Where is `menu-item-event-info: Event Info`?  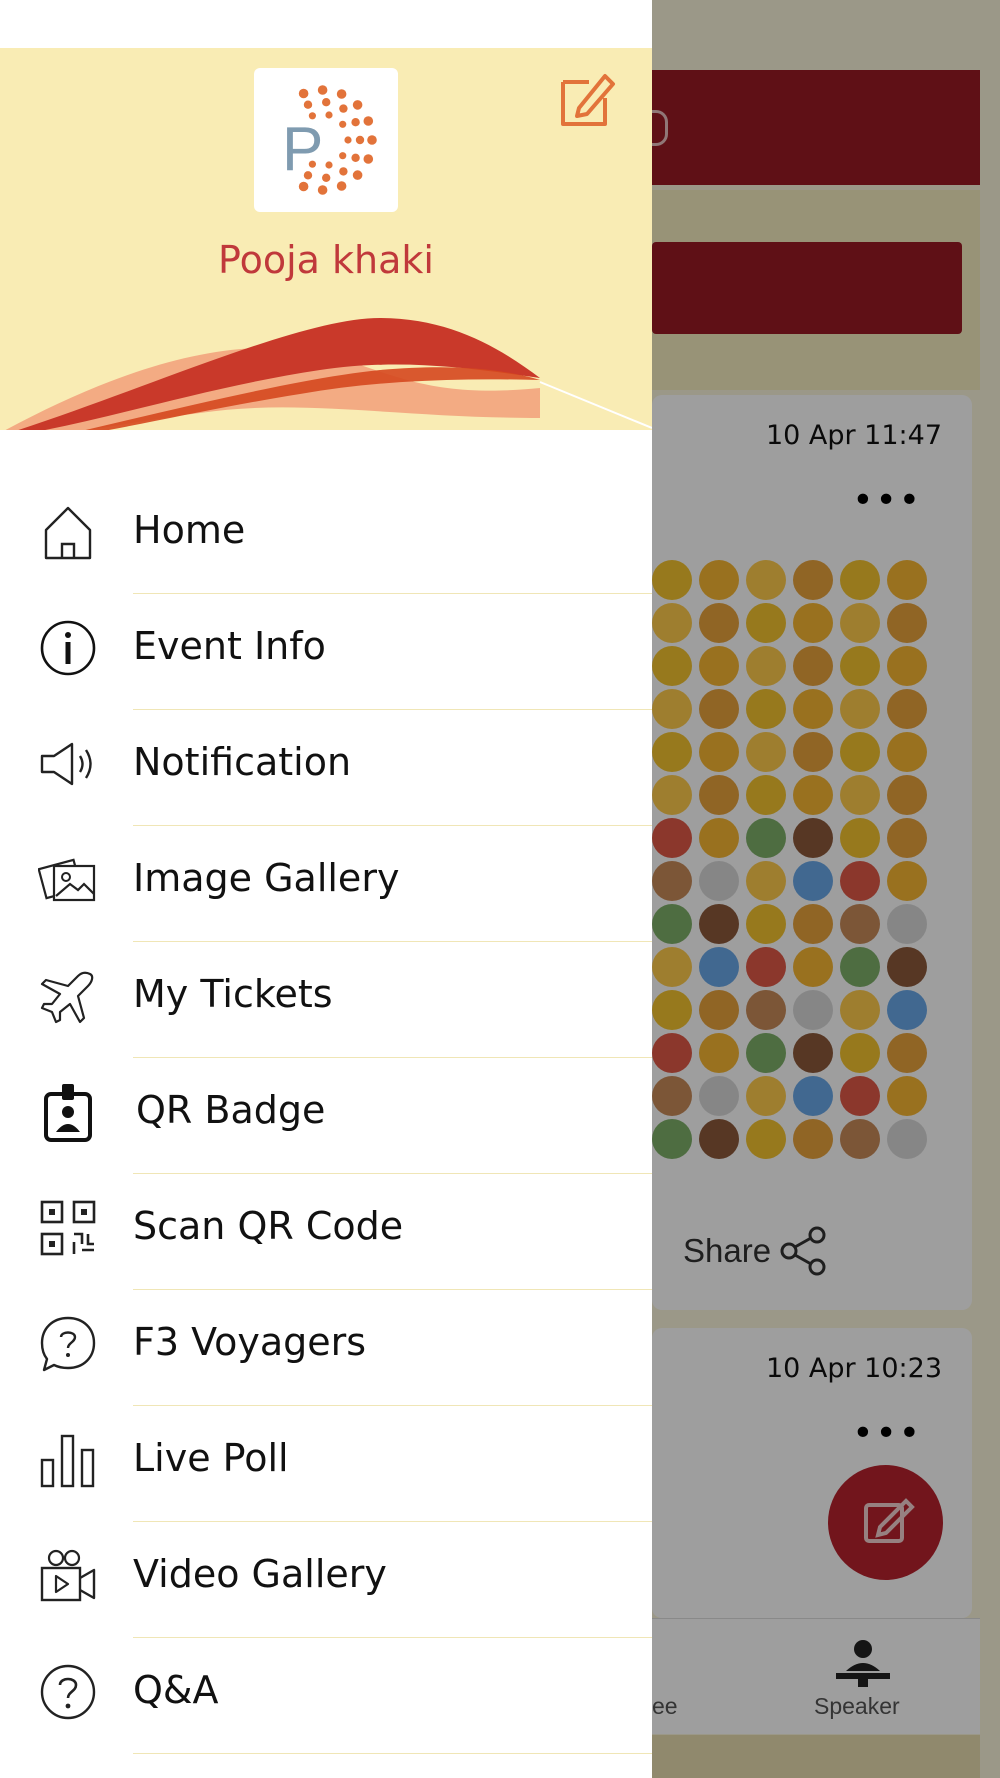
menu-item-event-info: Event Info is located at coordinates (326, 652).